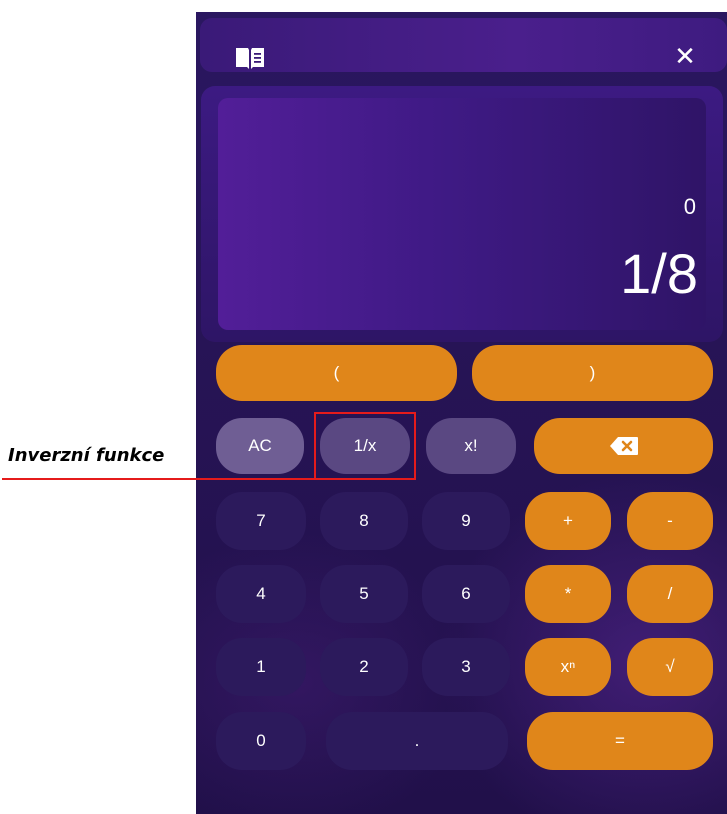 This screenshot has height=814, width=727. Describe the element at coordinates (568, 594) in the screenshot. I see `multiply-button: *` at that location.